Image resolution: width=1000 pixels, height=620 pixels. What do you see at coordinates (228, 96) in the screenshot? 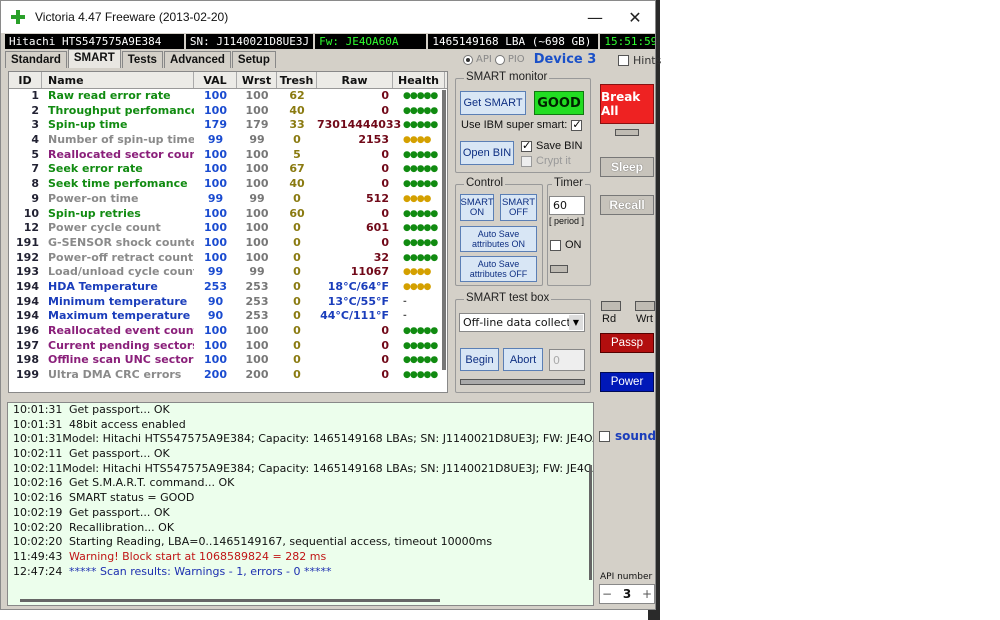
I see `table-row: 1 Raw read error rate 100 100 62 0 ●●●●●` at bounding box center [228, 96].